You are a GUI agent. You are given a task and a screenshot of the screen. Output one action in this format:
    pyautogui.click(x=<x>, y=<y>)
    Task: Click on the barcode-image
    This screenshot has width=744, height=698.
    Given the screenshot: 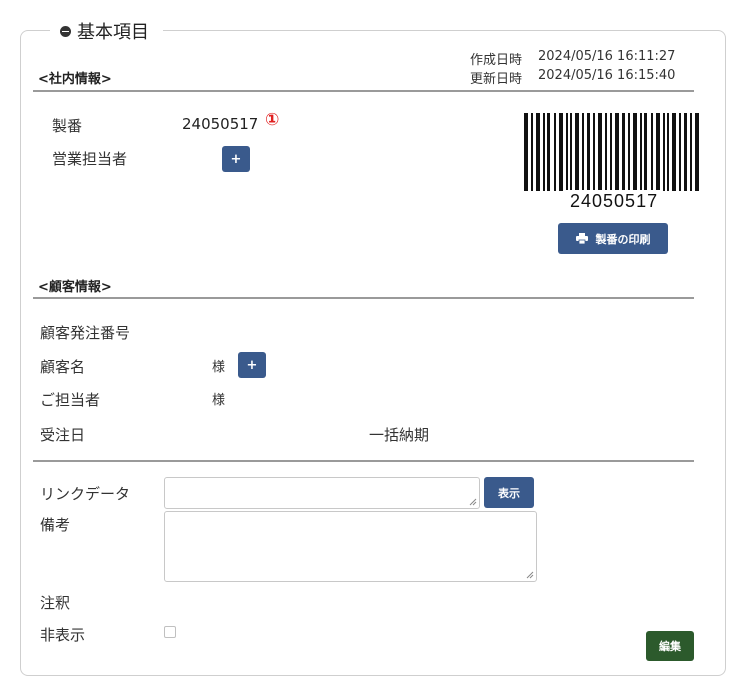 What is the action you would take?
    pyautogui.click(x=611, y=152)
    